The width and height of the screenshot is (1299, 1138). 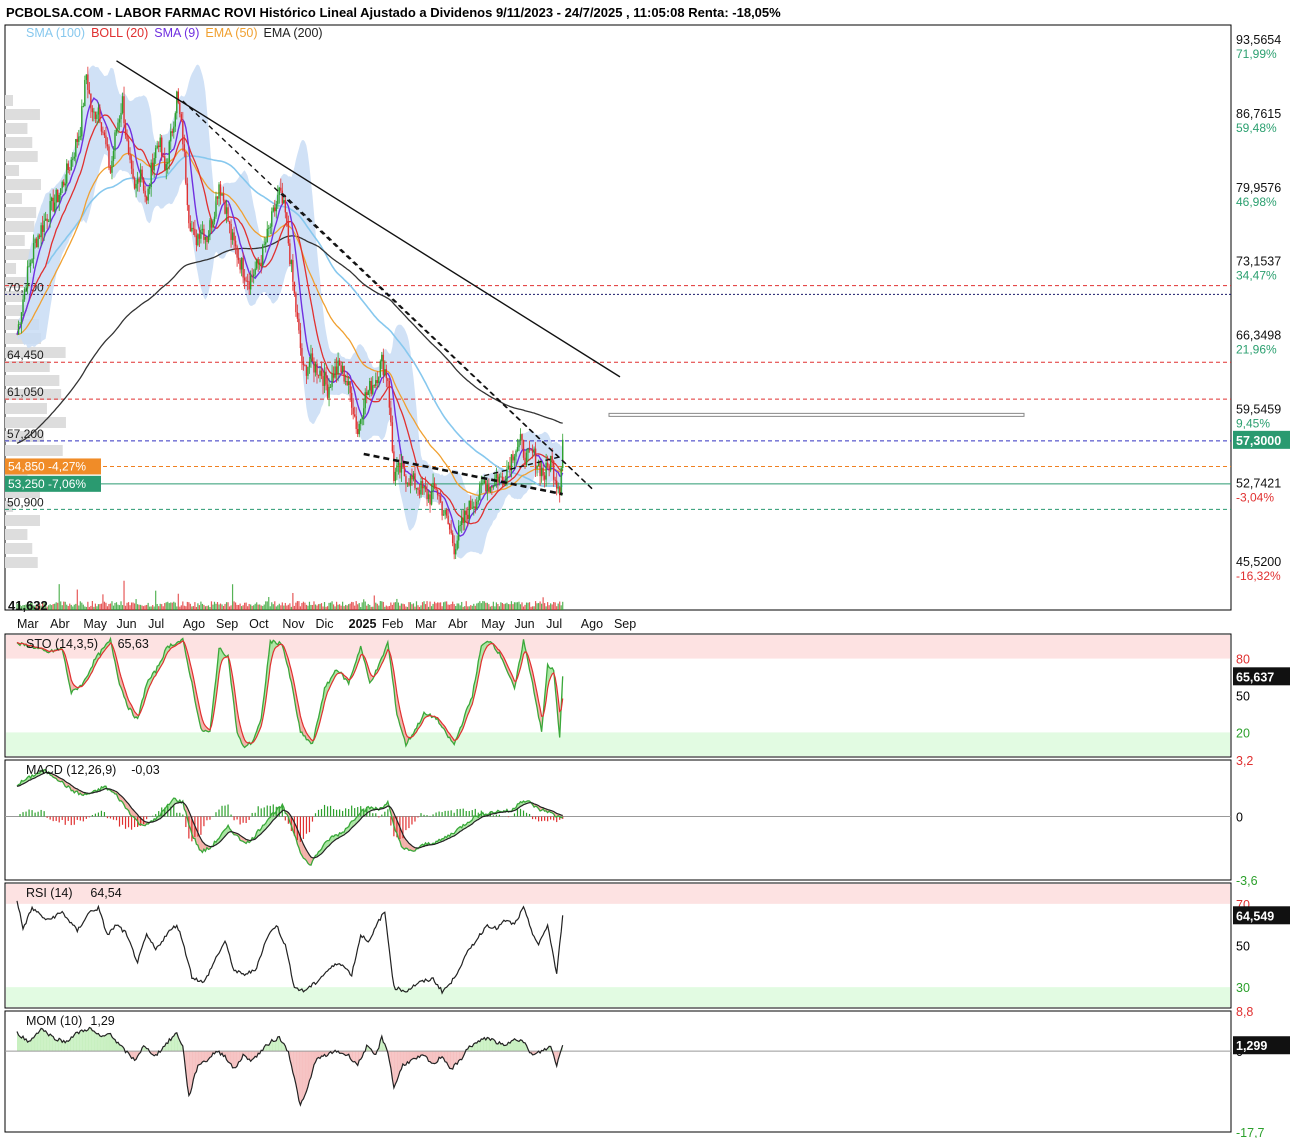 What do you see at coordinates (1258, 40) in the screenshot?
I see `y-tick-label: 93,5654` at bounding box center [1258, 40].